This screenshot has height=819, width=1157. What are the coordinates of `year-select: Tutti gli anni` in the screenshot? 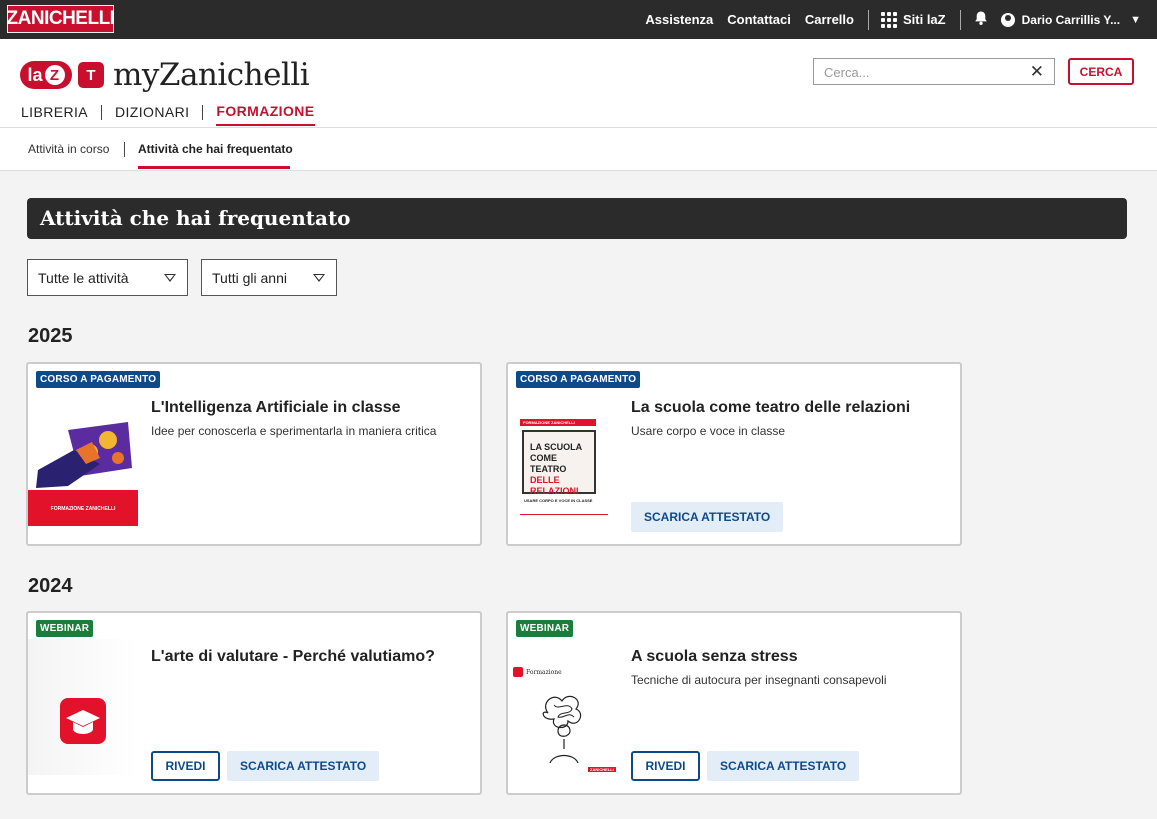 It's located at (269, 277).